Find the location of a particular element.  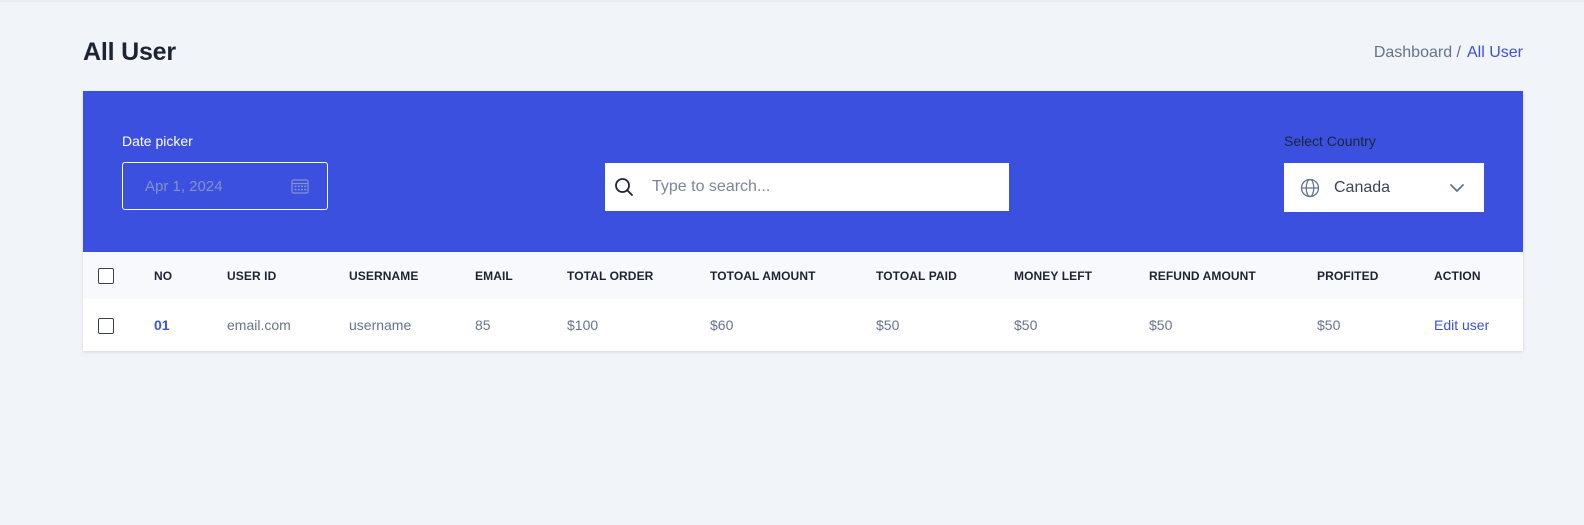

breadcrumb-current: All User is located at coordinates (1494, 52).